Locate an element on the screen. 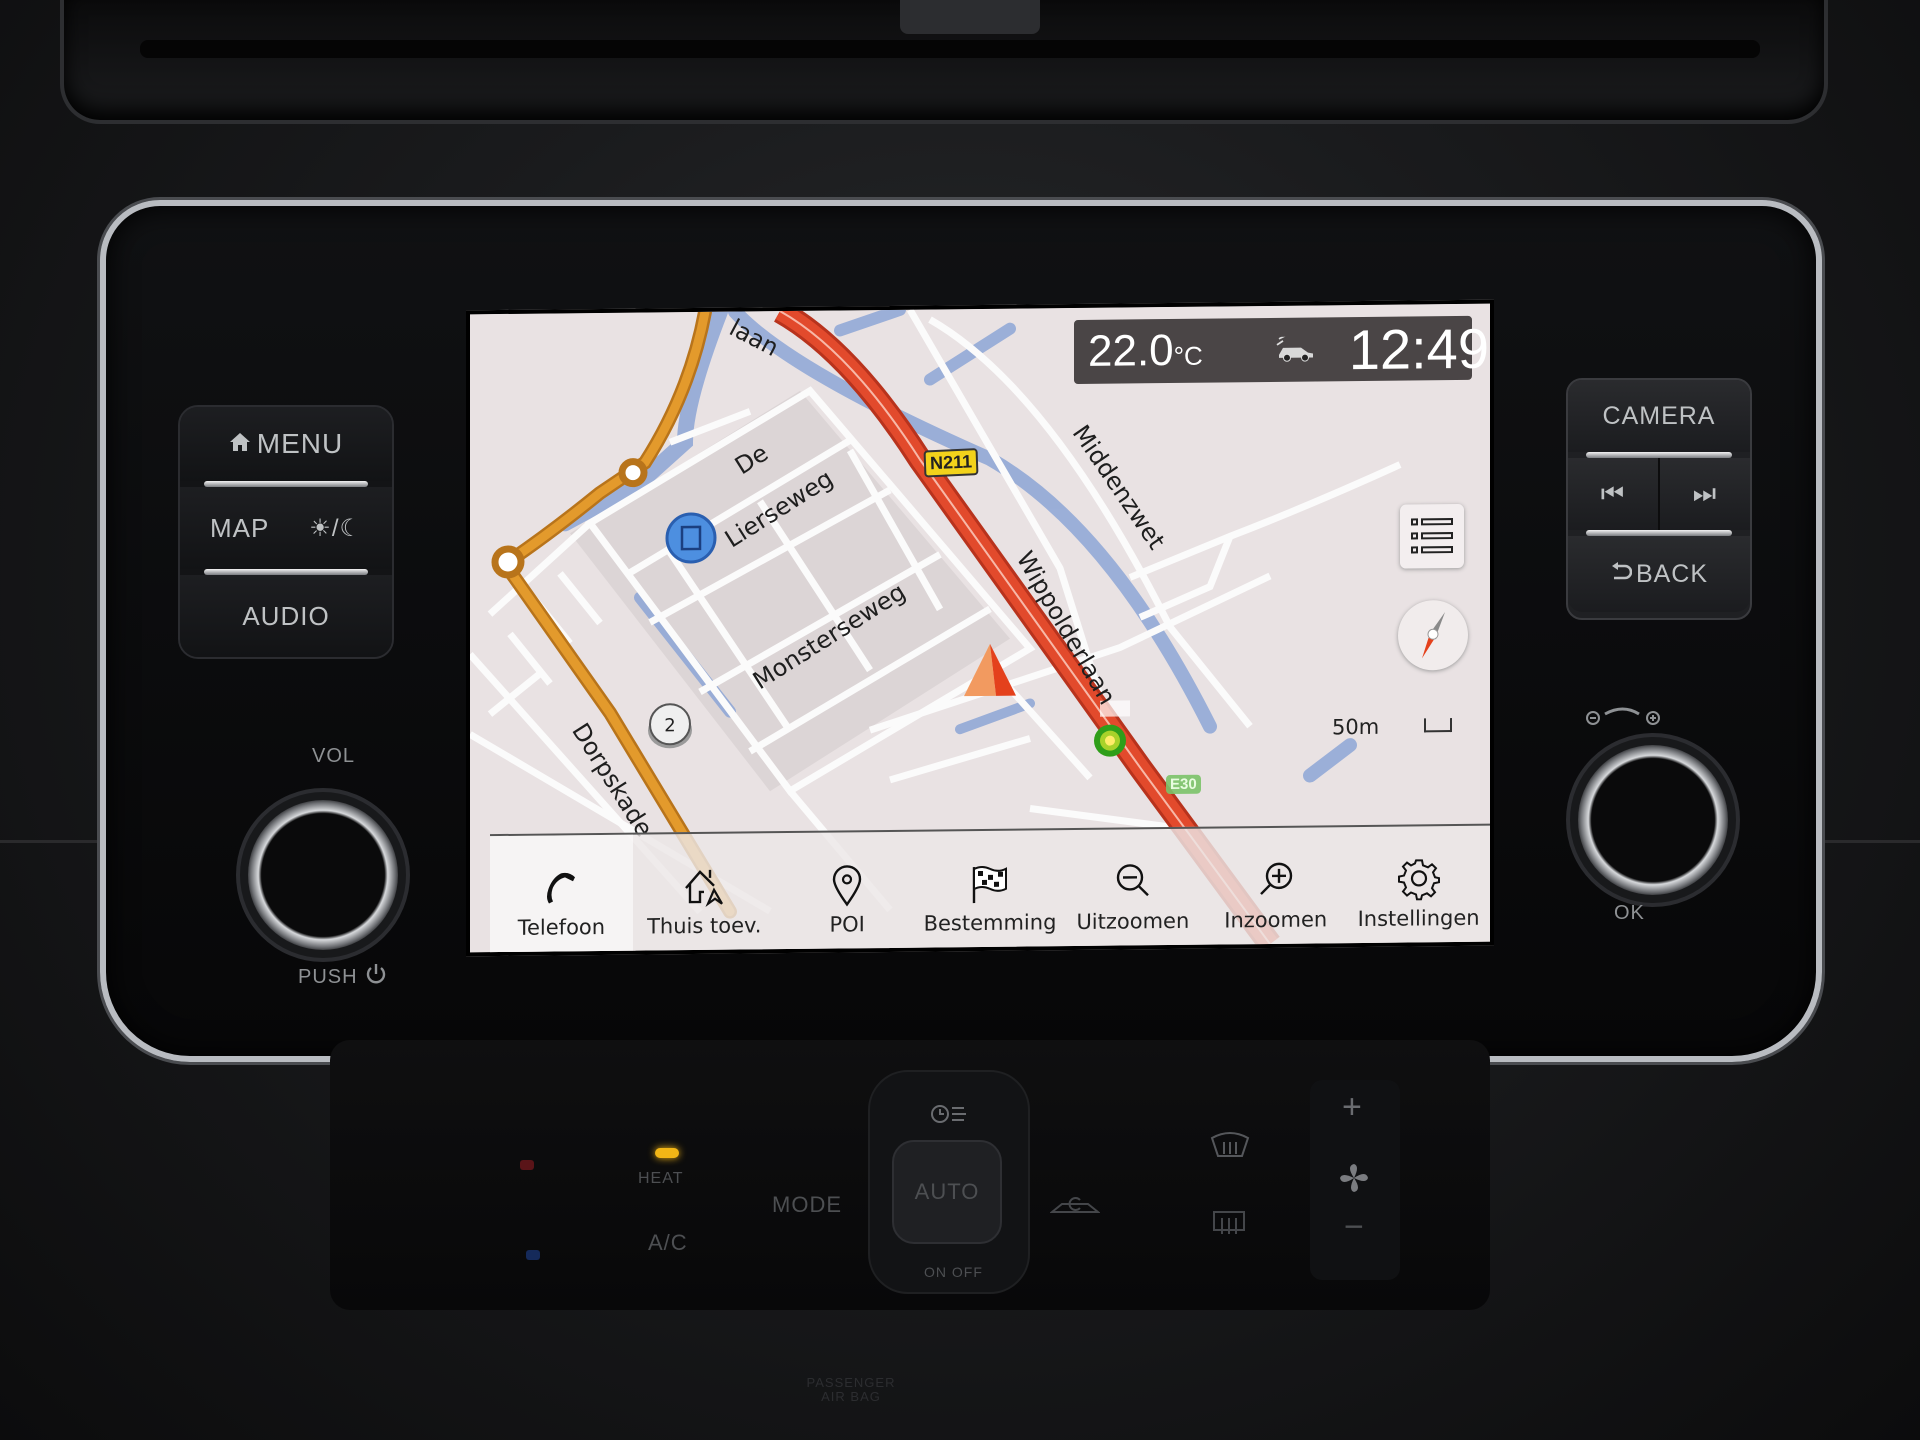 The width and height of the screenshot is (1920, 1440). previous-track-button: ⏮ is located at coordinates (1614, 494).